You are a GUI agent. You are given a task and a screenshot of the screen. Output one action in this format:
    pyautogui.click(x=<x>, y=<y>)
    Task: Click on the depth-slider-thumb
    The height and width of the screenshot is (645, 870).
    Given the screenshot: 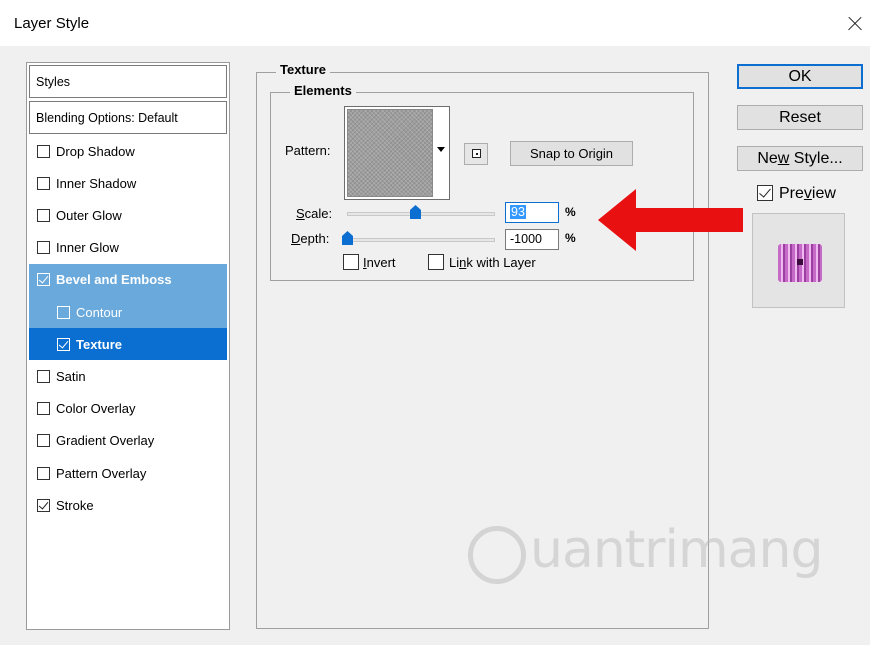 What is the action you would take?
    pyautogui.click(x=347, y=238)
    